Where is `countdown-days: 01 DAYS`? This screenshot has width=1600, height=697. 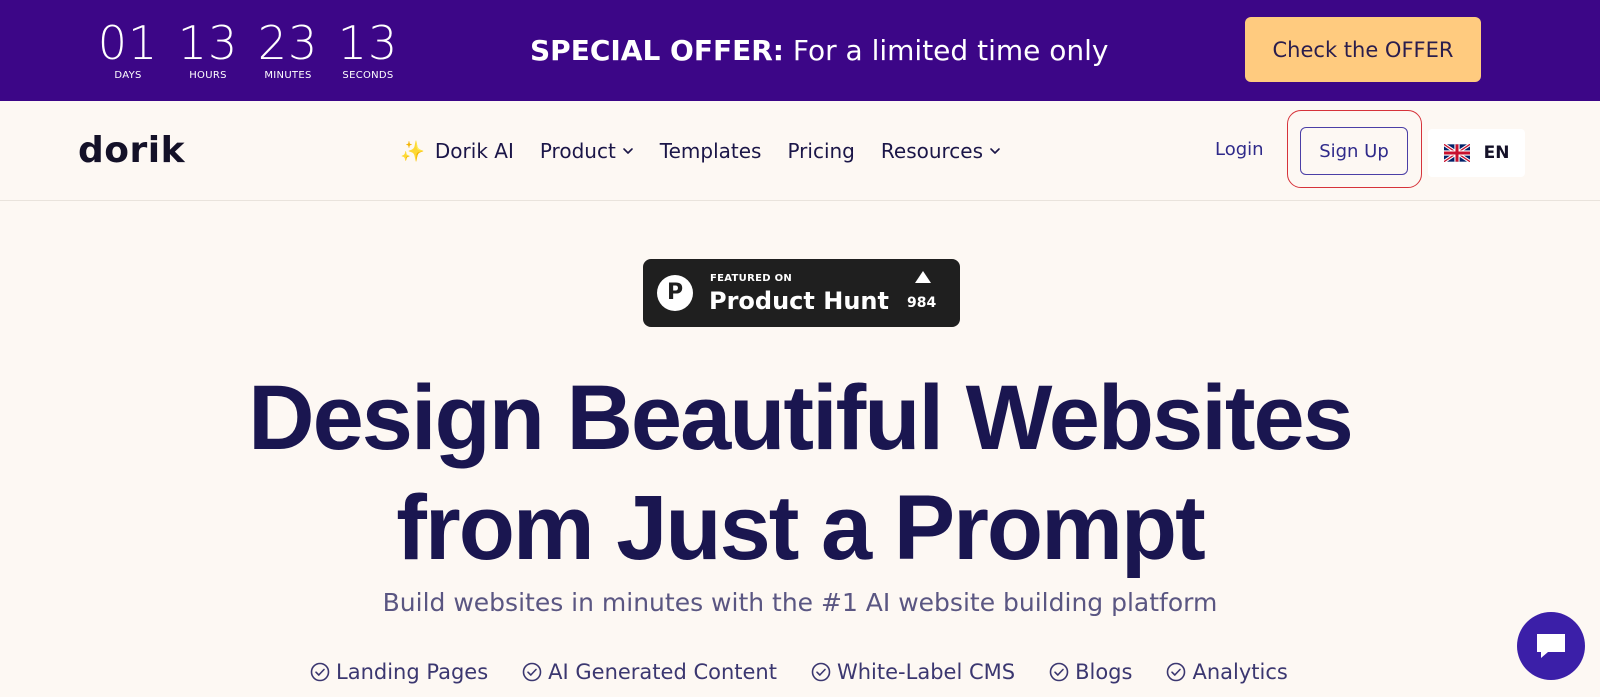
countdown-days: 01 DAYS is located at coordinates (128, 50).